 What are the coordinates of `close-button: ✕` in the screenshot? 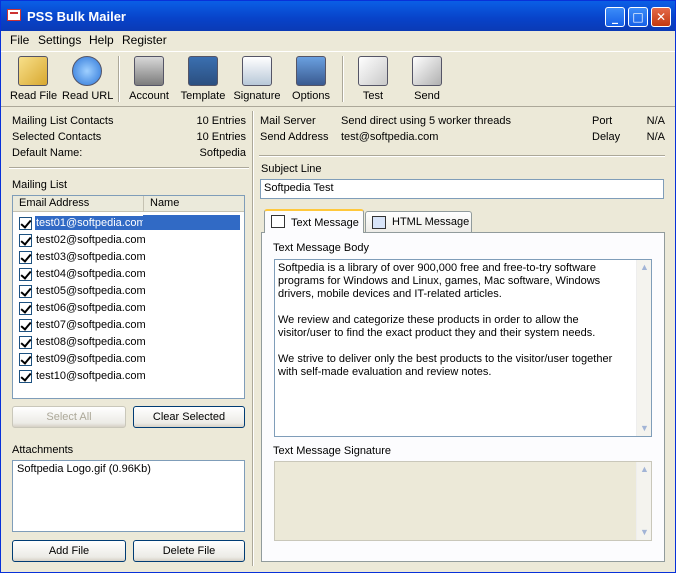 It's located at (661, 17).